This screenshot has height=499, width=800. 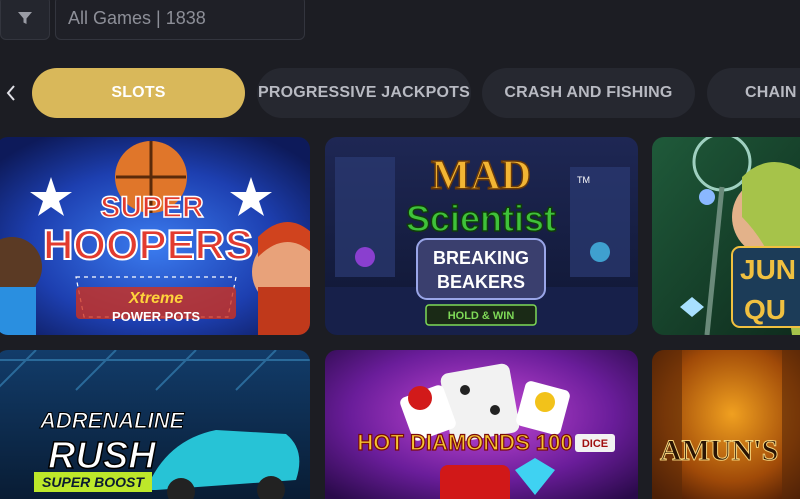 I want to click on jungle-queen-artwork: JUN QU, so click(x=726, y=236).